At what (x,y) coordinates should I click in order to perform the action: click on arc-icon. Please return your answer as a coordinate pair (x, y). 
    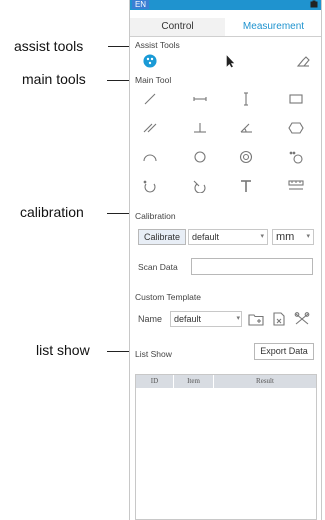
    Looking at the image, I should click on (150, 157).